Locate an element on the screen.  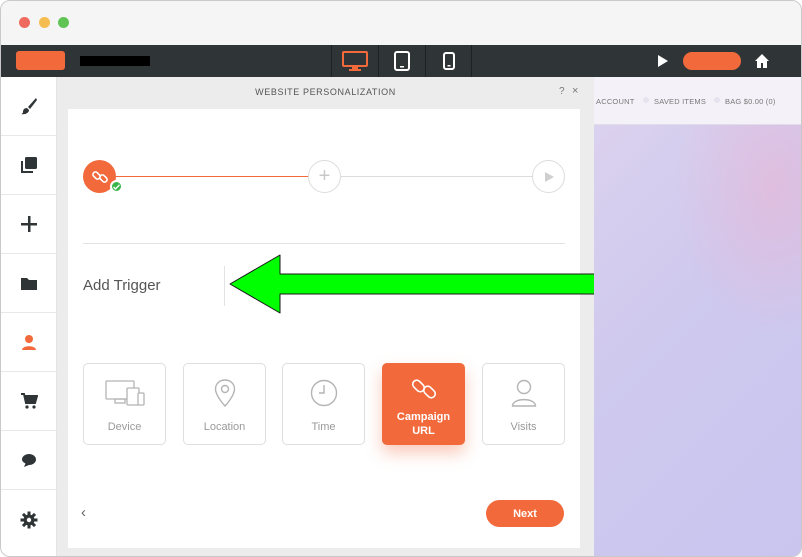
location-pin-icon is located at coordinates (224, 393).